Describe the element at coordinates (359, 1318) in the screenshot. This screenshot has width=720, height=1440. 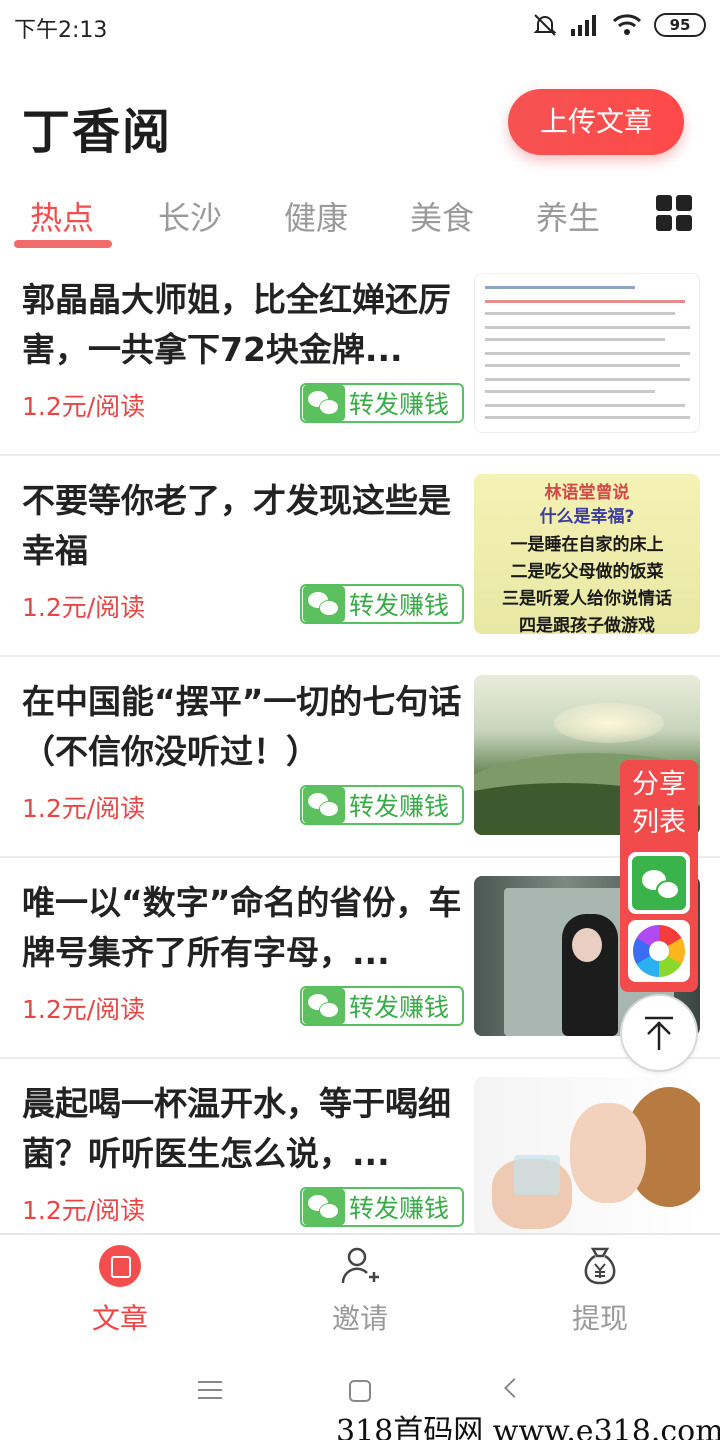
I see `nav-label: 邀请` at that location.